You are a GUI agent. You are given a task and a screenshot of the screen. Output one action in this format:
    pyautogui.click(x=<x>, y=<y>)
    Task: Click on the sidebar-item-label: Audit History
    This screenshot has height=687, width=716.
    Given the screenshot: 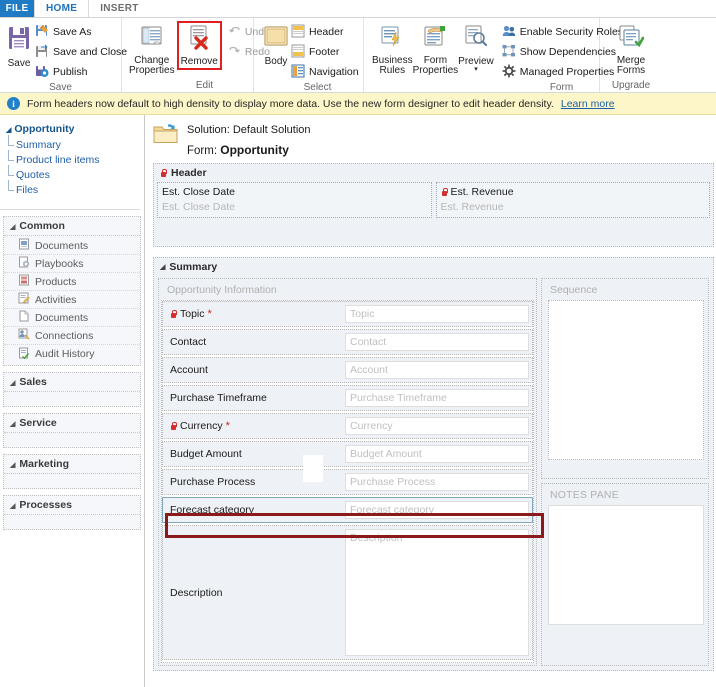 What is the action you would take?
    pyautogui.click(x=65, y=354)
    